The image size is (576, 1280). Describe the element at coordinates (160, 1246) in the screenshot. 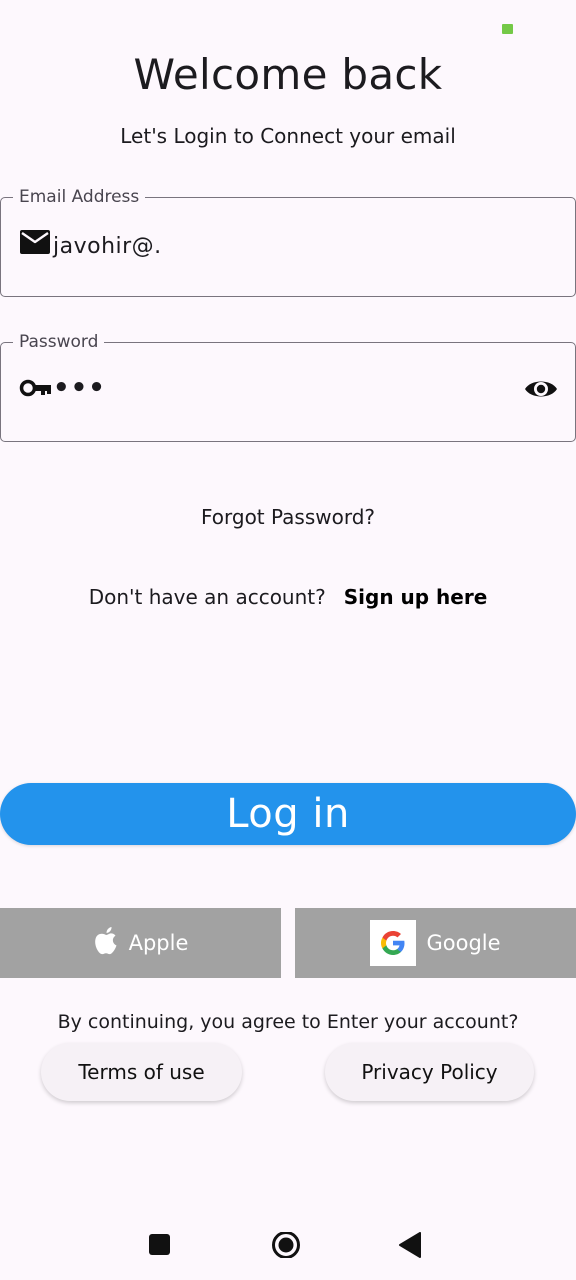

I see `square-icon` at that location.